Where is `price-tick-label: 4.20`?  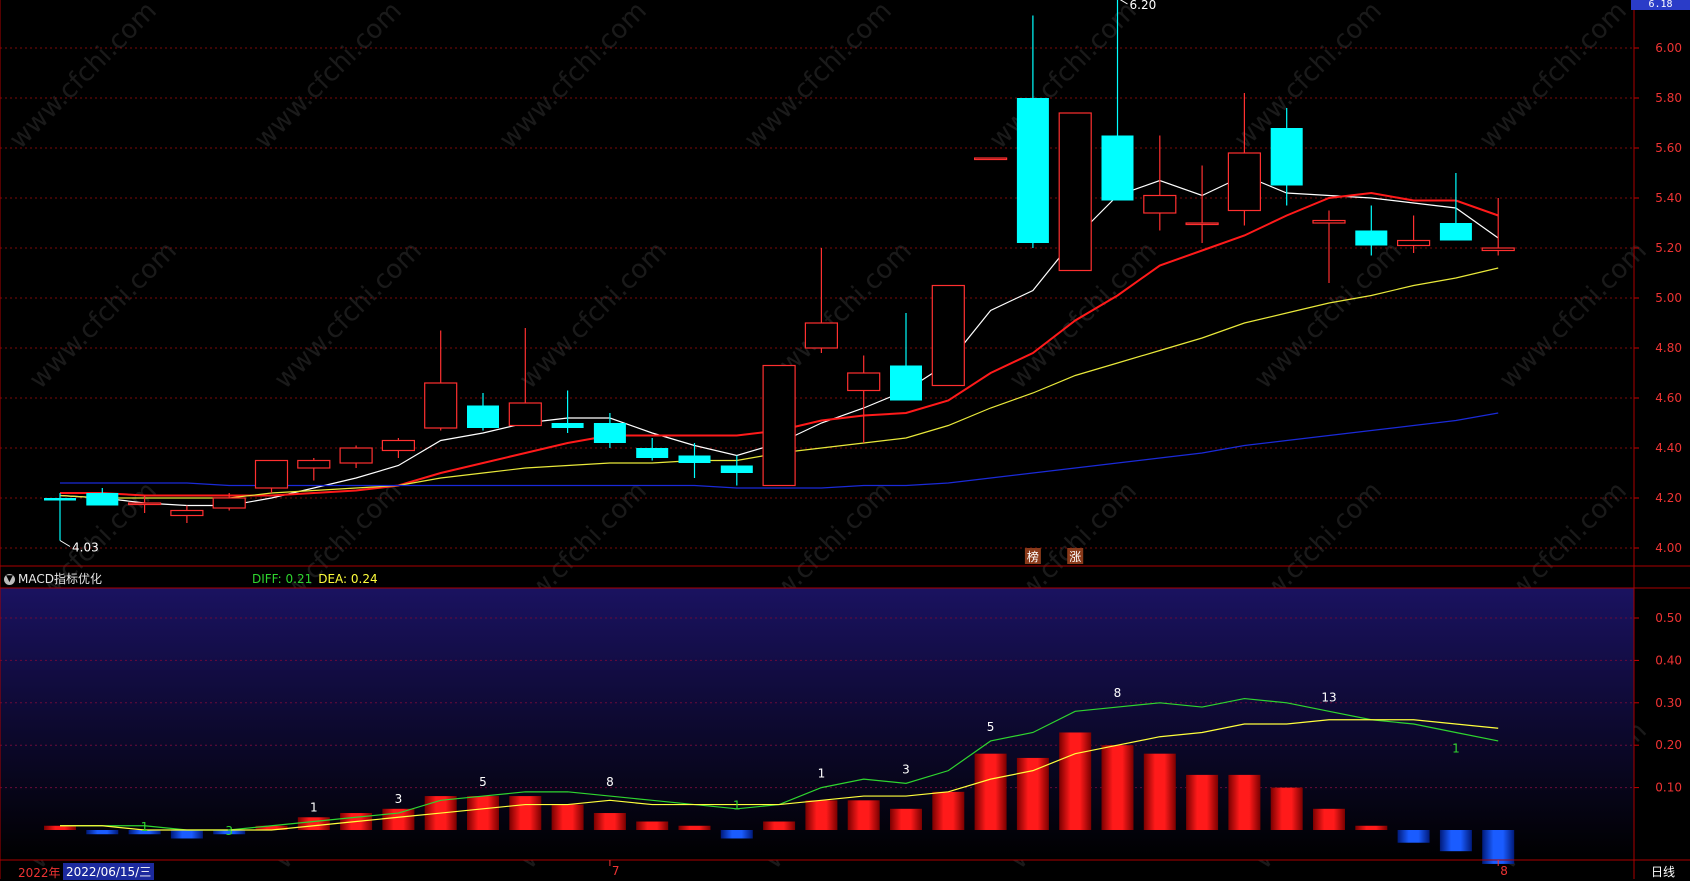 price-tick-label: 4.20 is located at coordinates (1668, 498).